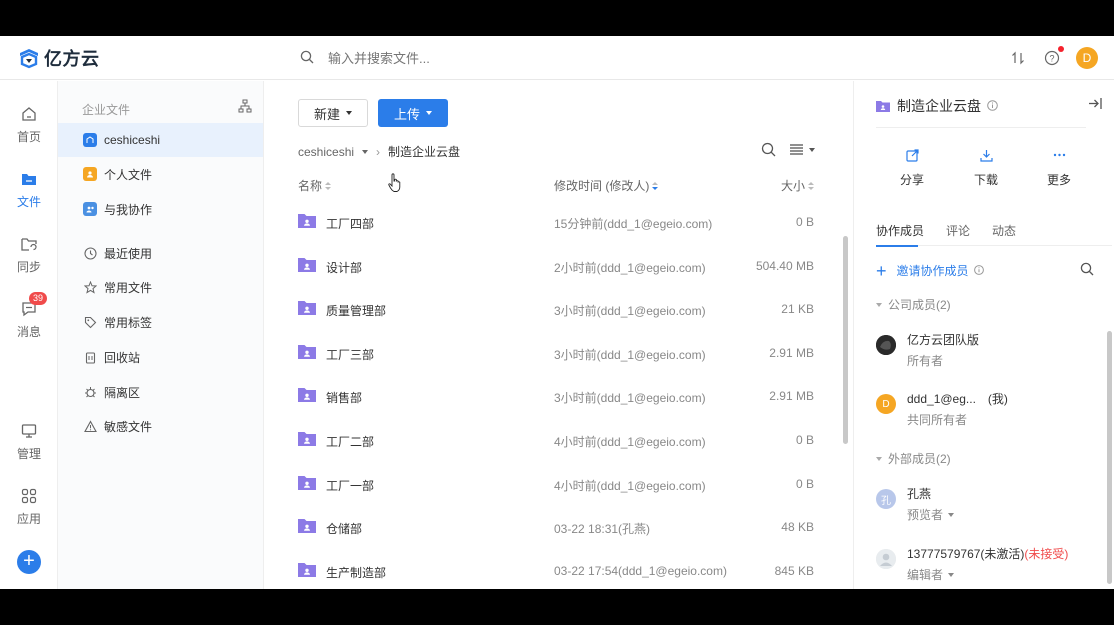  What do you see at coordinates (1087, 270) in the screenshot?
I see `member-search-icon` at bounding box center [1087, 270].